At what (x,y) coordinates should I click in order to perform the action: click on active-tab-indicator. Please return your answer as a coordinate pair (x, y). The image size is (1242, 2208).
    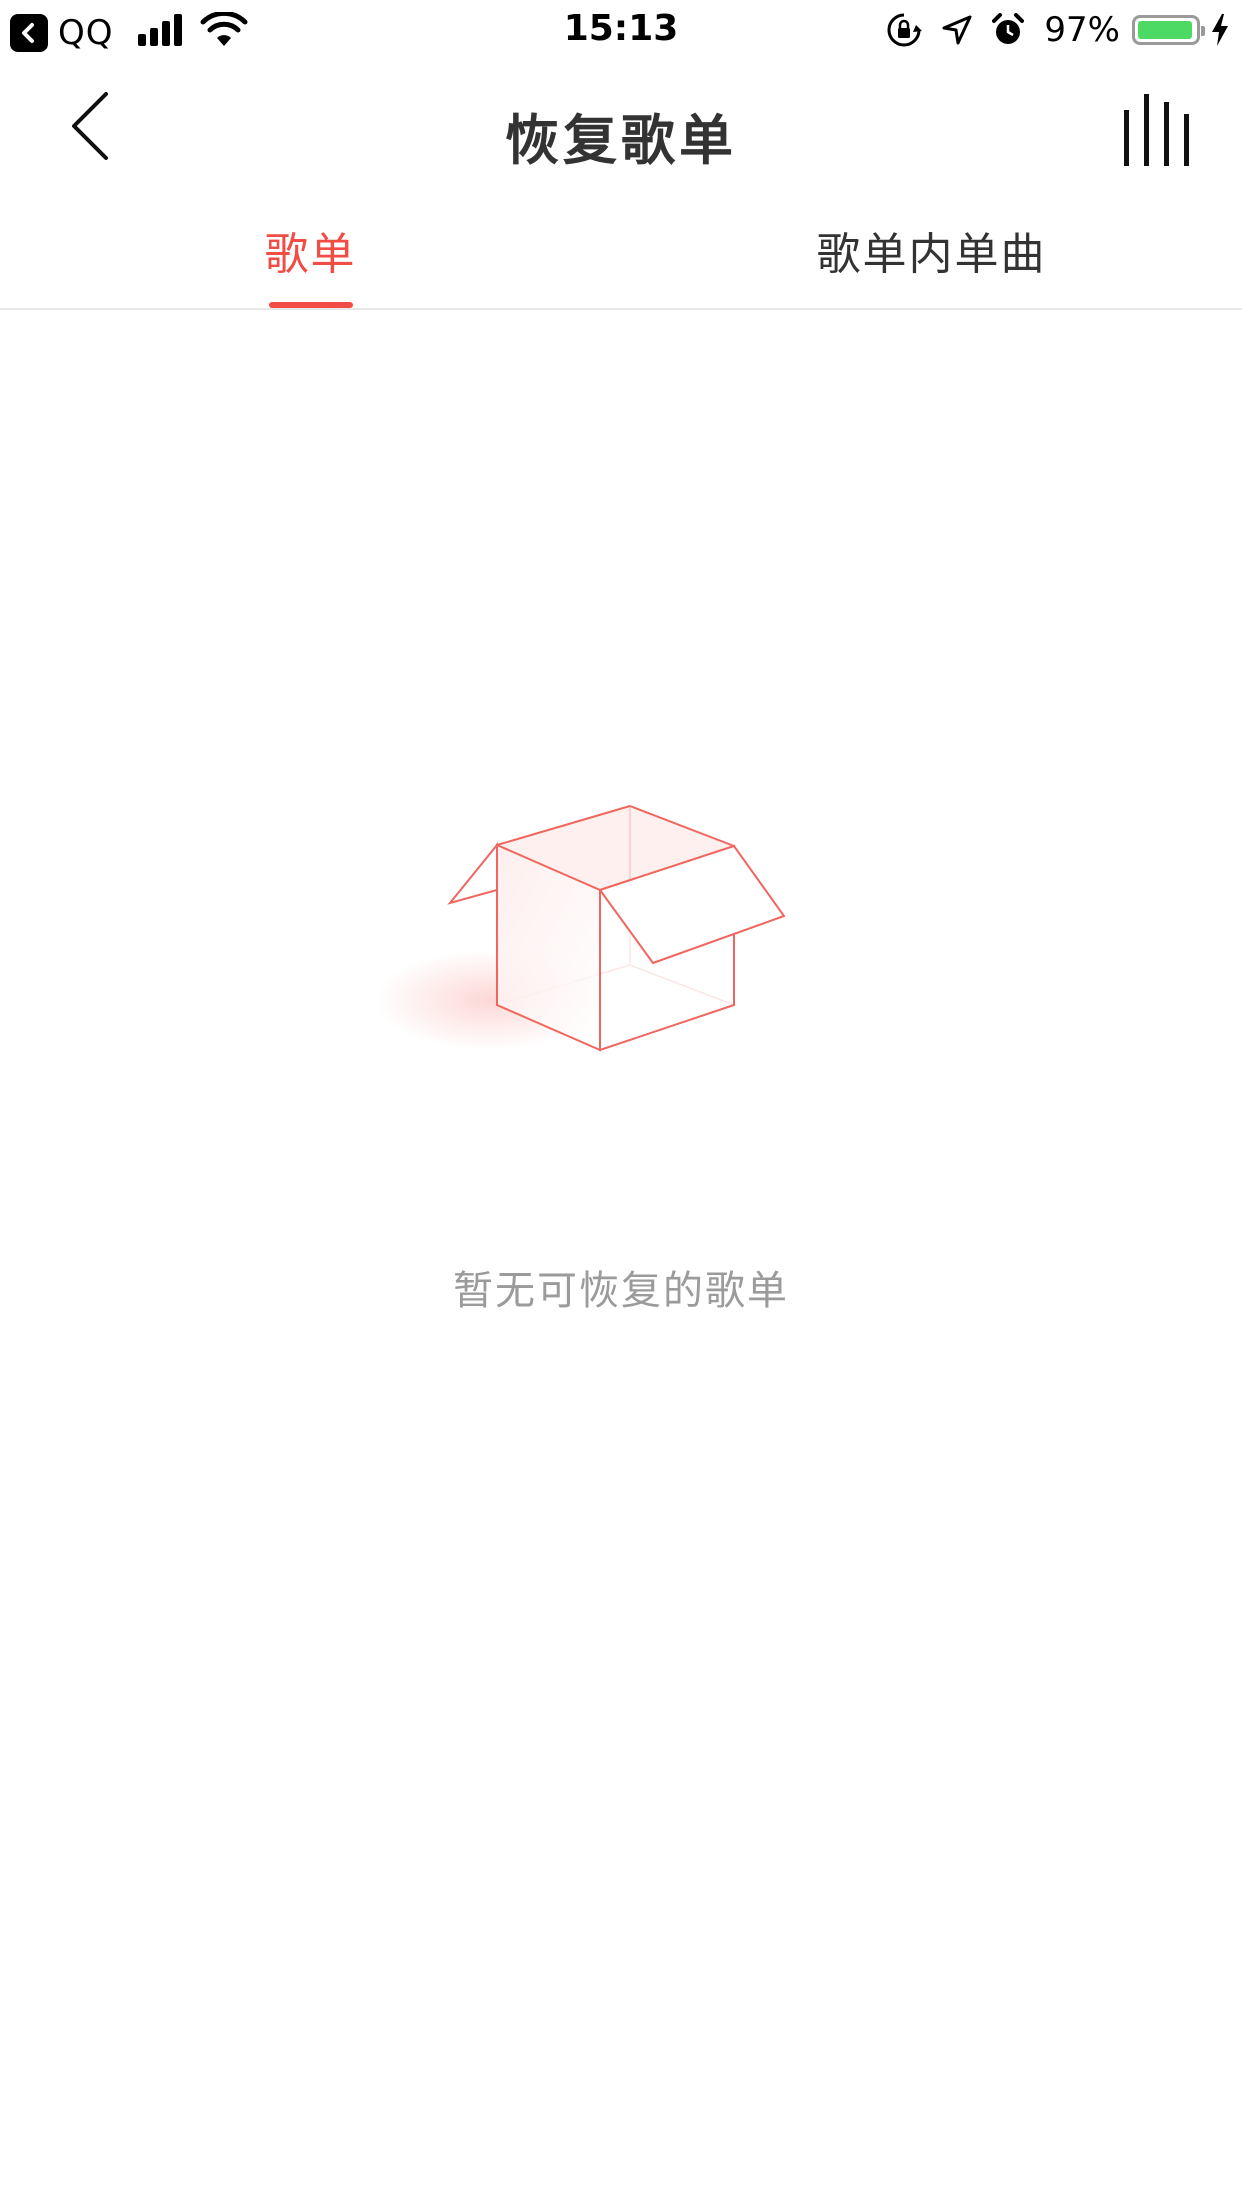
    Looking at the image, I should click on (311, 305).